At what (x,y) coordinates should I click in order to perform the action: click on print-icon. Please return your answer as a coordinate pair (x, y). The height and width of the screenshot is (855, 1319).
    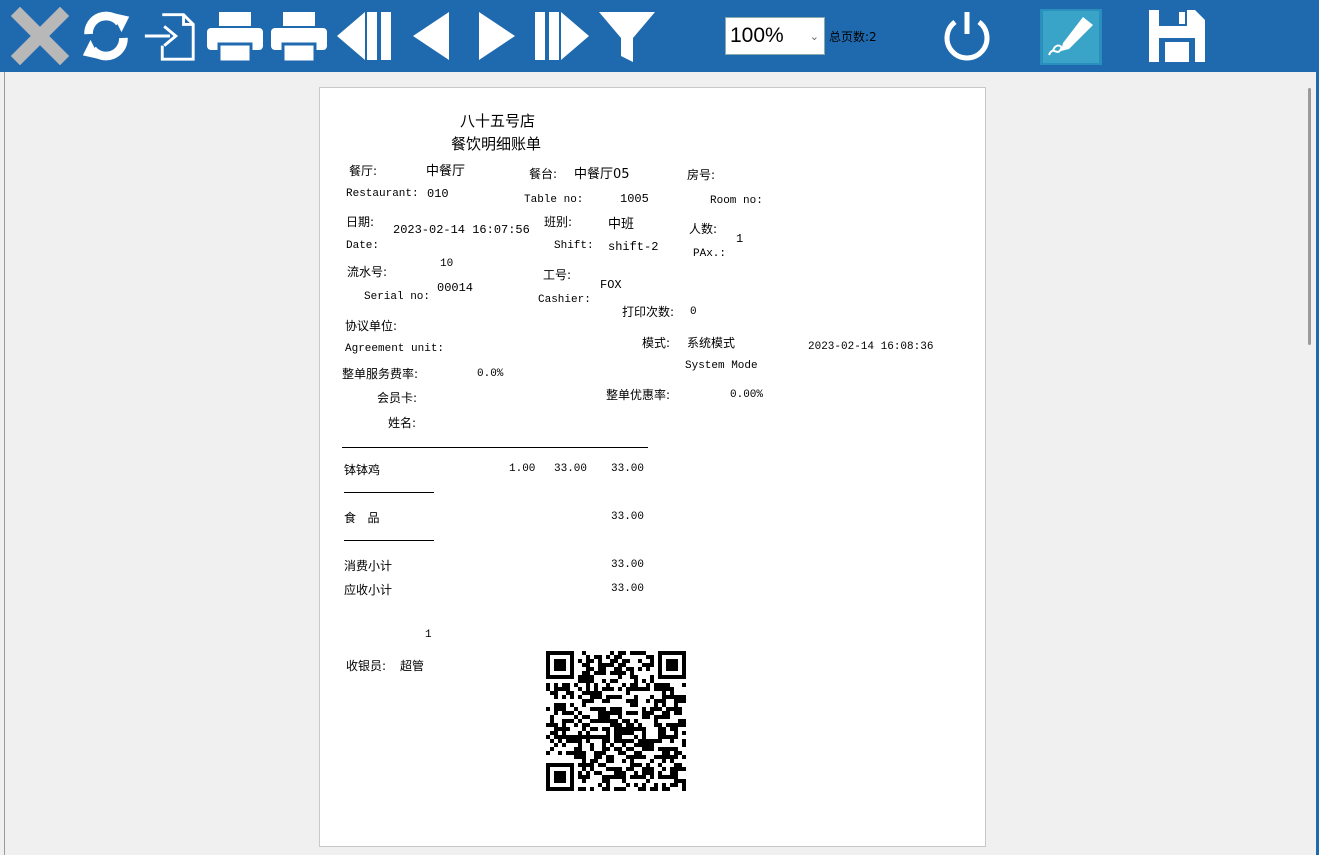
    Looking at the image, I should click on (235, 36).